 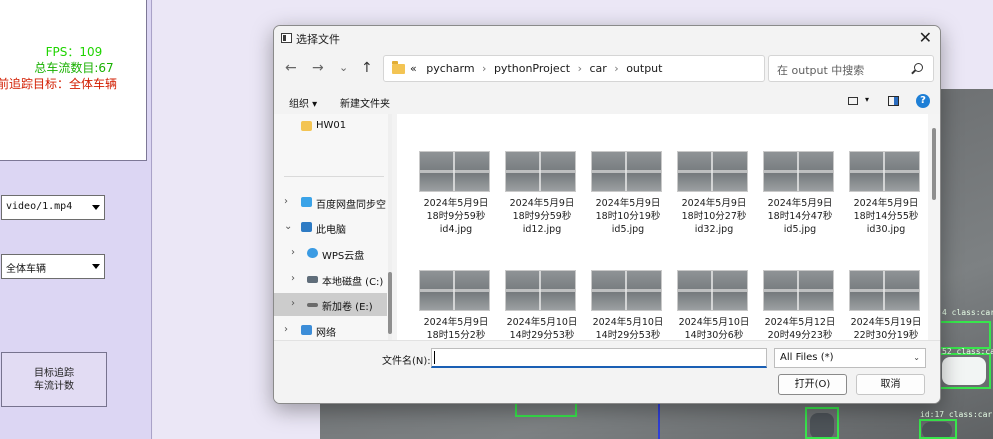 I want to click on filename-label: 文件名(N):, so click(x=406, y=361).